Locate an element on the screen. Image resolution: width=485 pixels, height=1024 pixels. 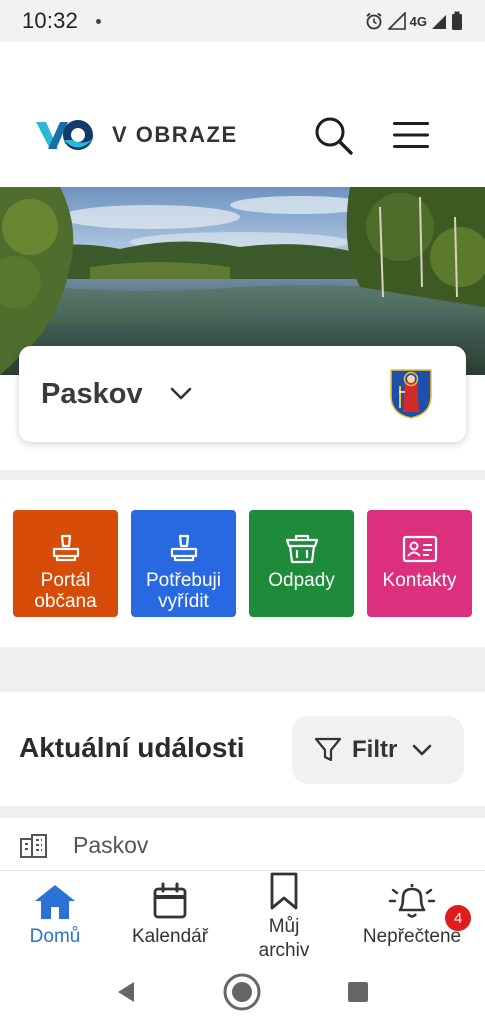
nav-item-unread: 4 Nepřečtené is located at coordinates (412, 910).